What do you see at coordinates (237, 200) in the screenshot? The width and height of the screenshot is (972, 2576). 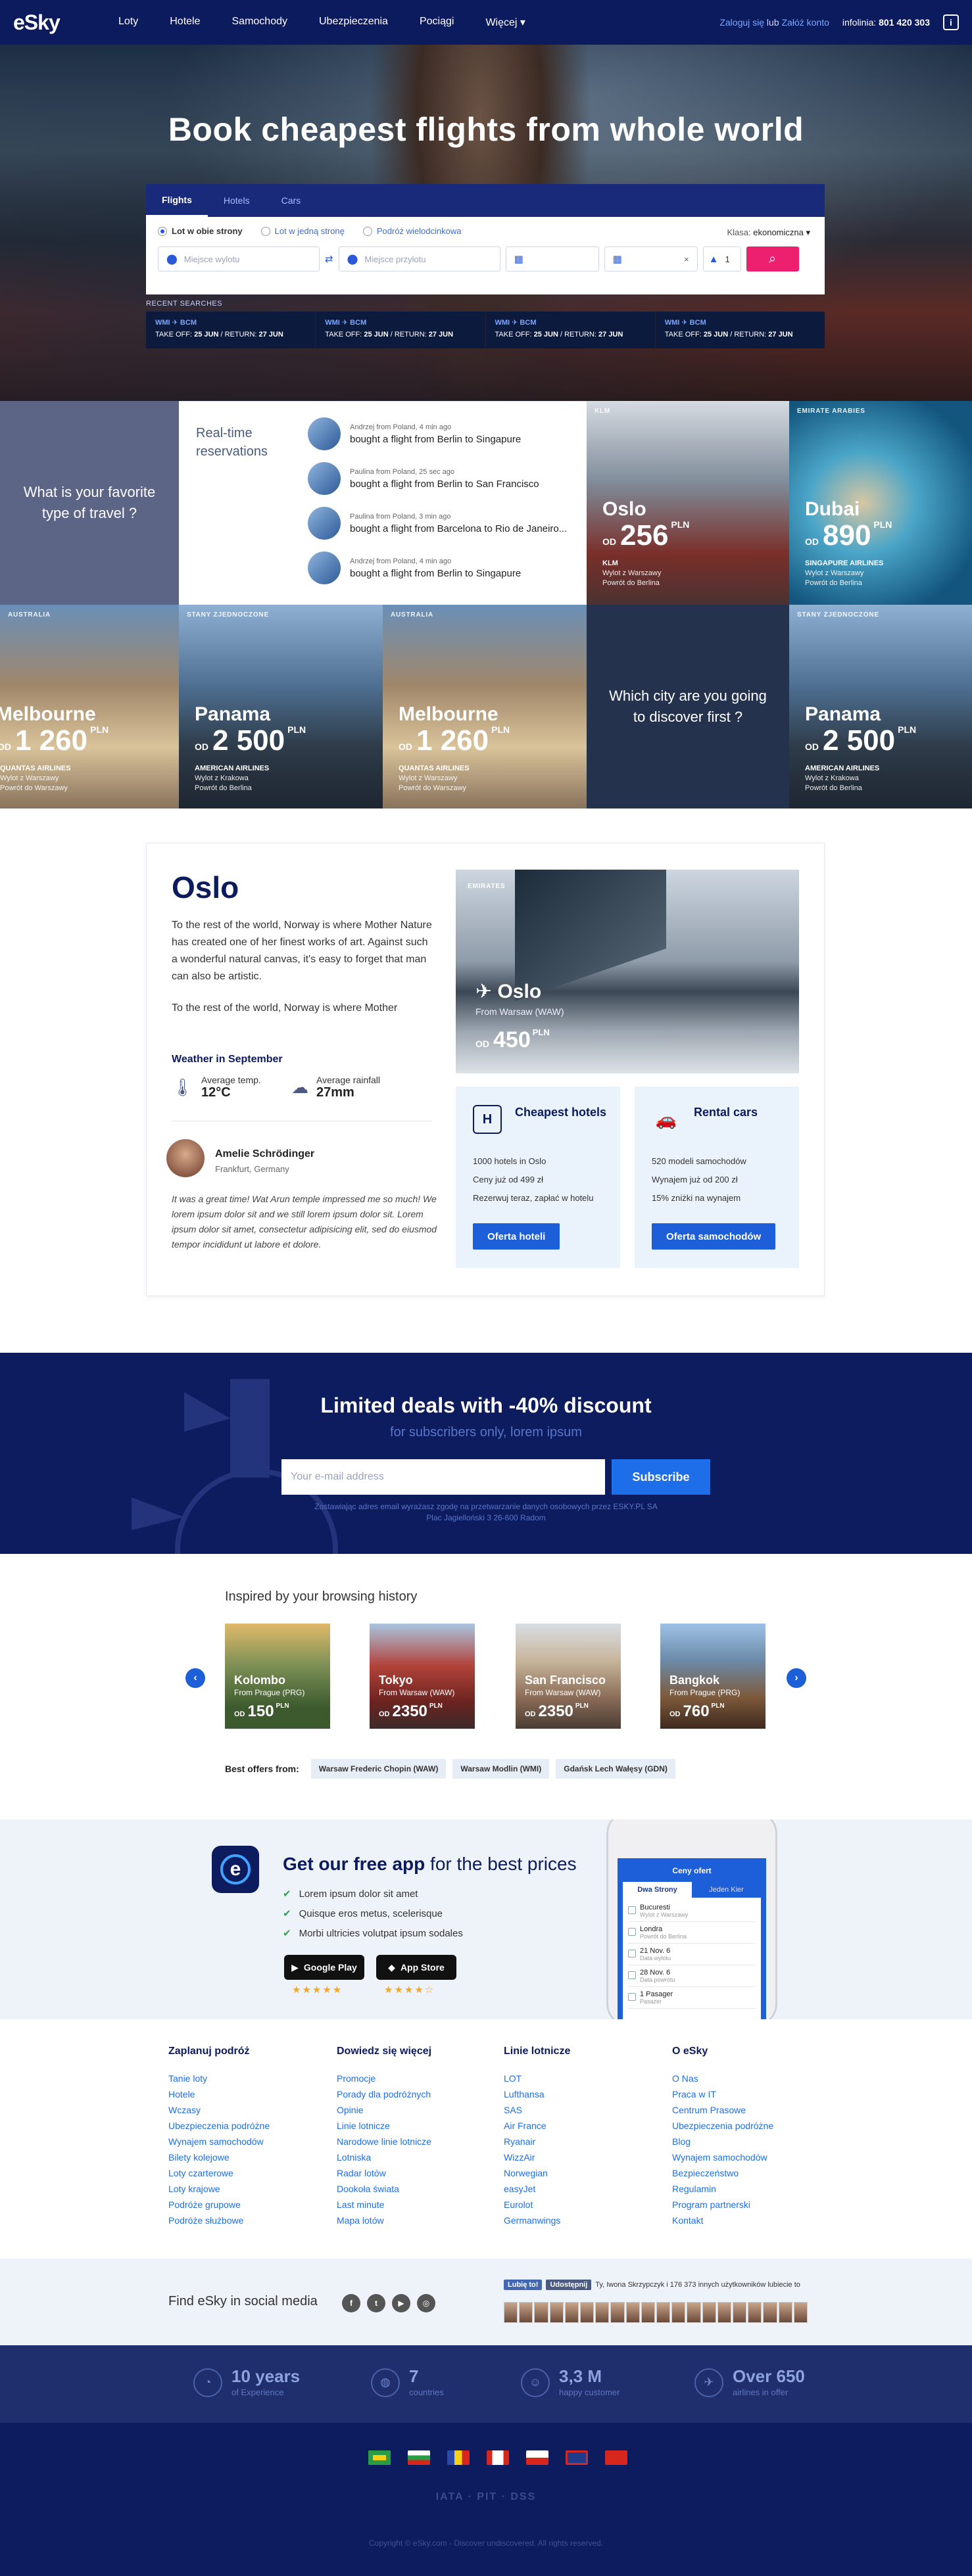 I see `tab-hotels: Hotels` at bounding box center [237, 200].